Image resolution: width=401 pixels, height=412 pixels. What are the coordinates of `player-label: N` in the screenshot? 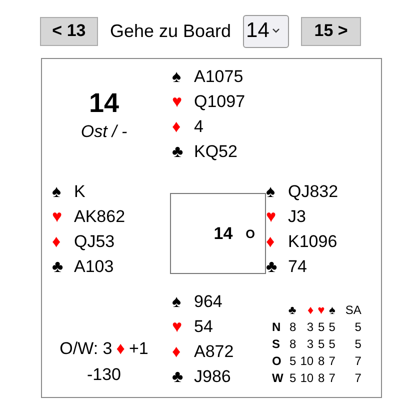 It's located at (277, 327).